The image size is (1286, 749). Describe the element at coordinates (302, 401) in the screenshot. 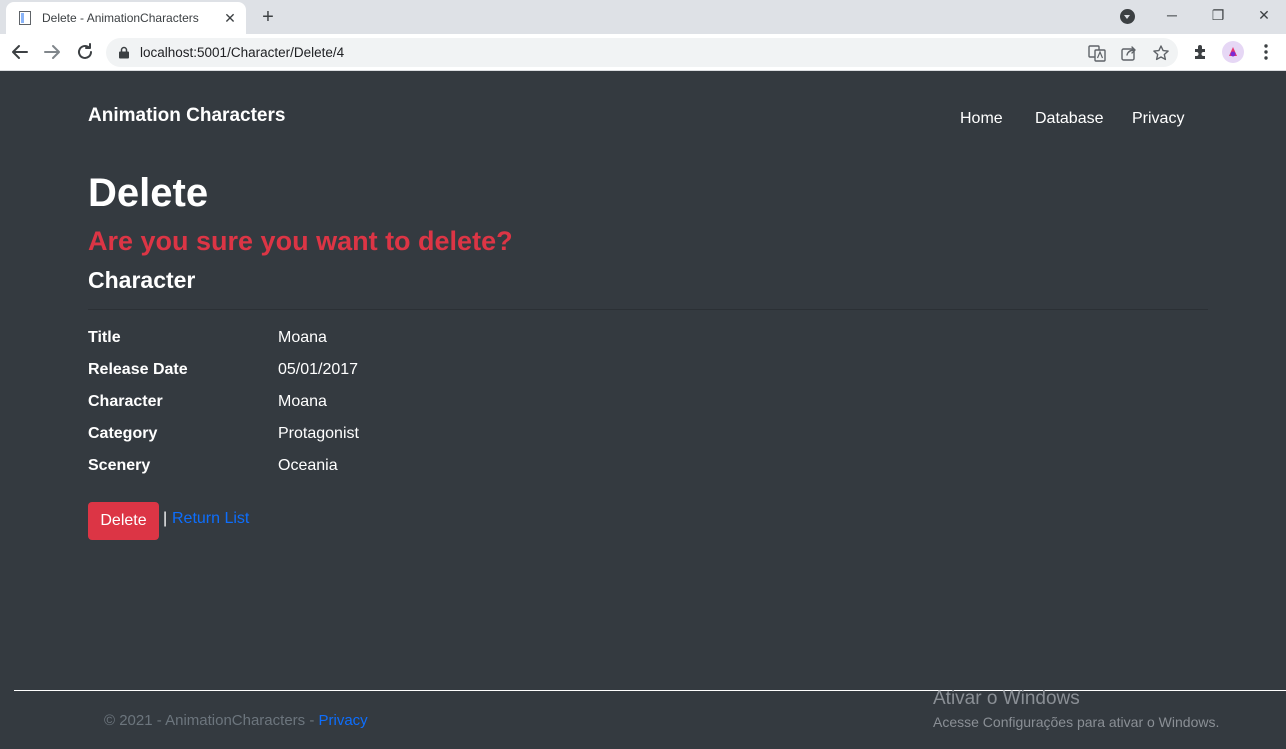

I see `detail-value-character: Moana` at that location.